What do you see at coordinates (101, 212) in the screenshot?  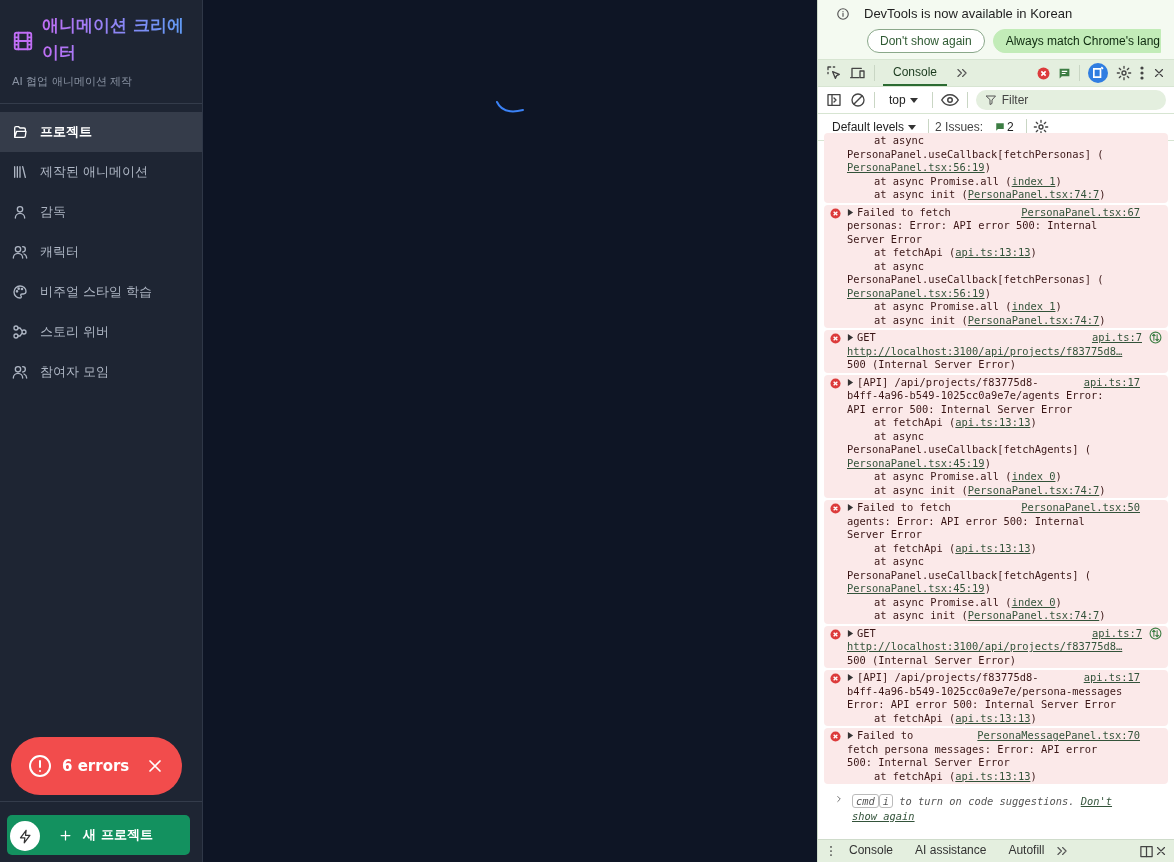 I see `nav-item: 감독` at bounding box center [101, 212].